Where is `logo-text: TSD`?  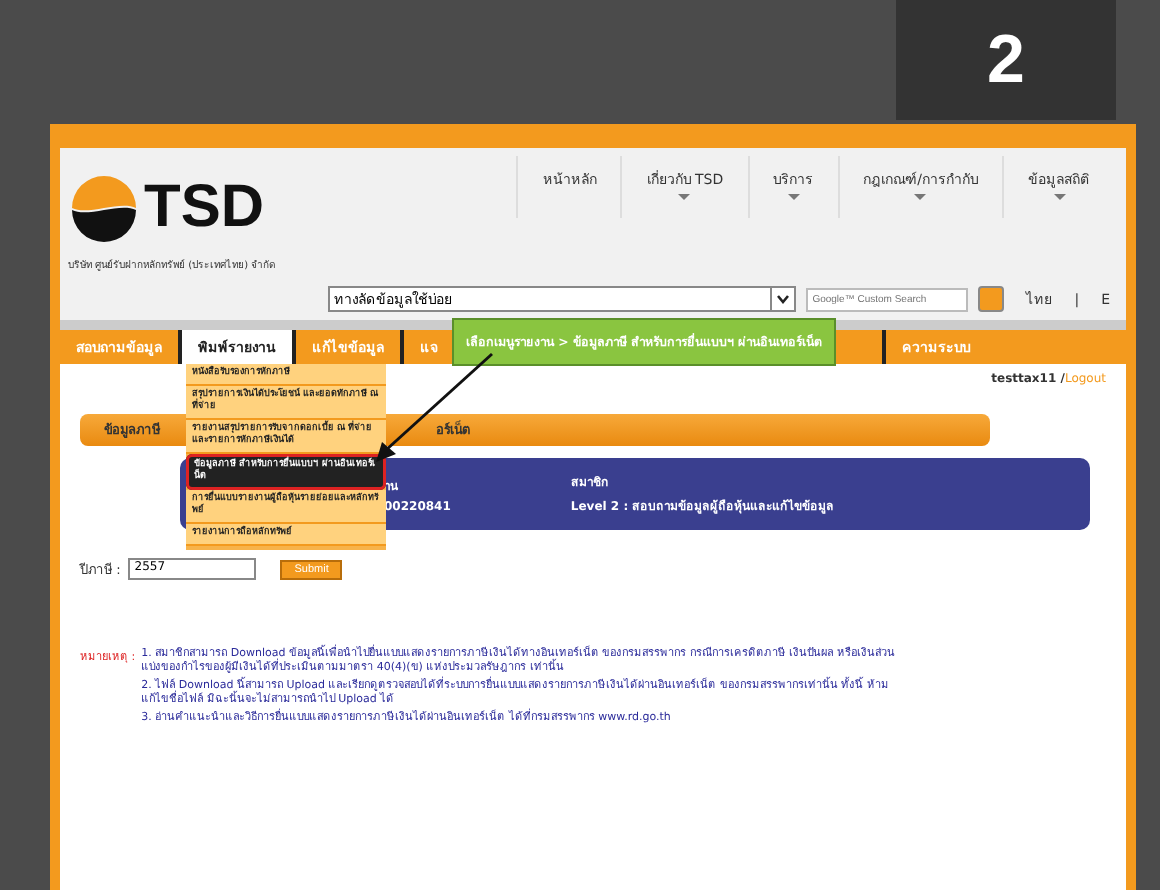
logo-text: TSD is located at coordinates (204, 208).